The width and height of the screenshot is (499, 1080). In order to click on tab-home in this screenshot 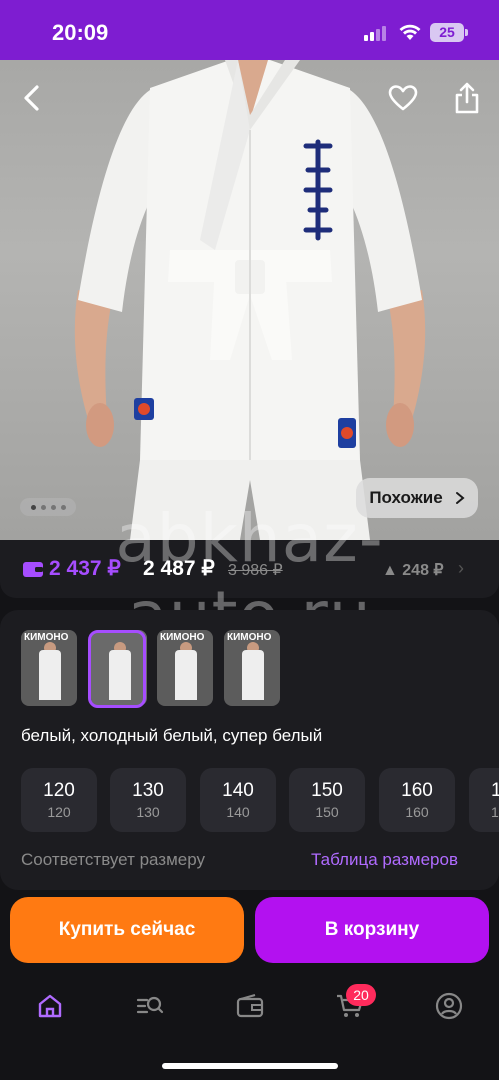, I will do `click(50, 1006)`.